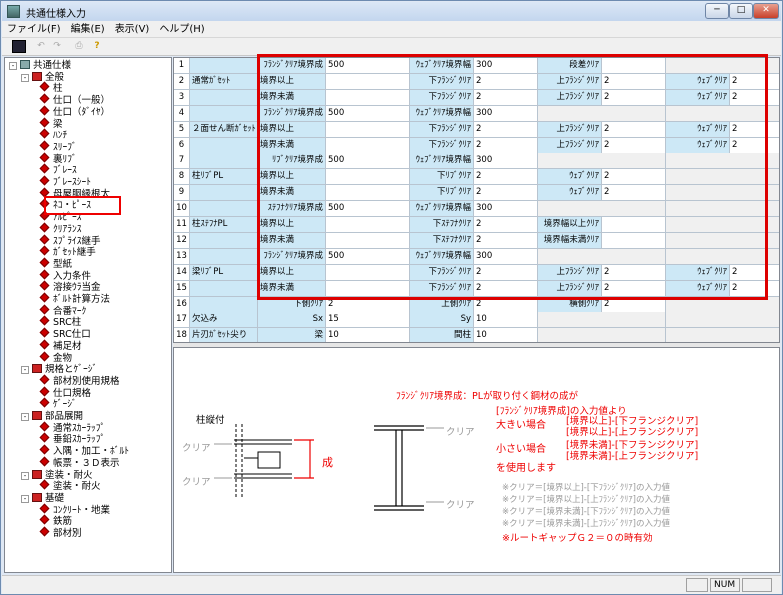  I want to click on tree-item-label: ｽﾌﾟﾗｲｽ継手, so click(77, 241).